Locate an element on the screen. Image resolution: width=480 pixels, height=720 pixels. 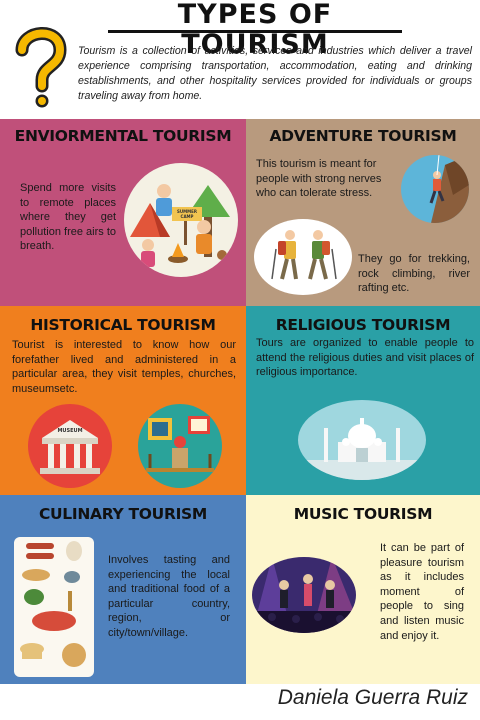
climber-icon is located at coordinates (449, 189).